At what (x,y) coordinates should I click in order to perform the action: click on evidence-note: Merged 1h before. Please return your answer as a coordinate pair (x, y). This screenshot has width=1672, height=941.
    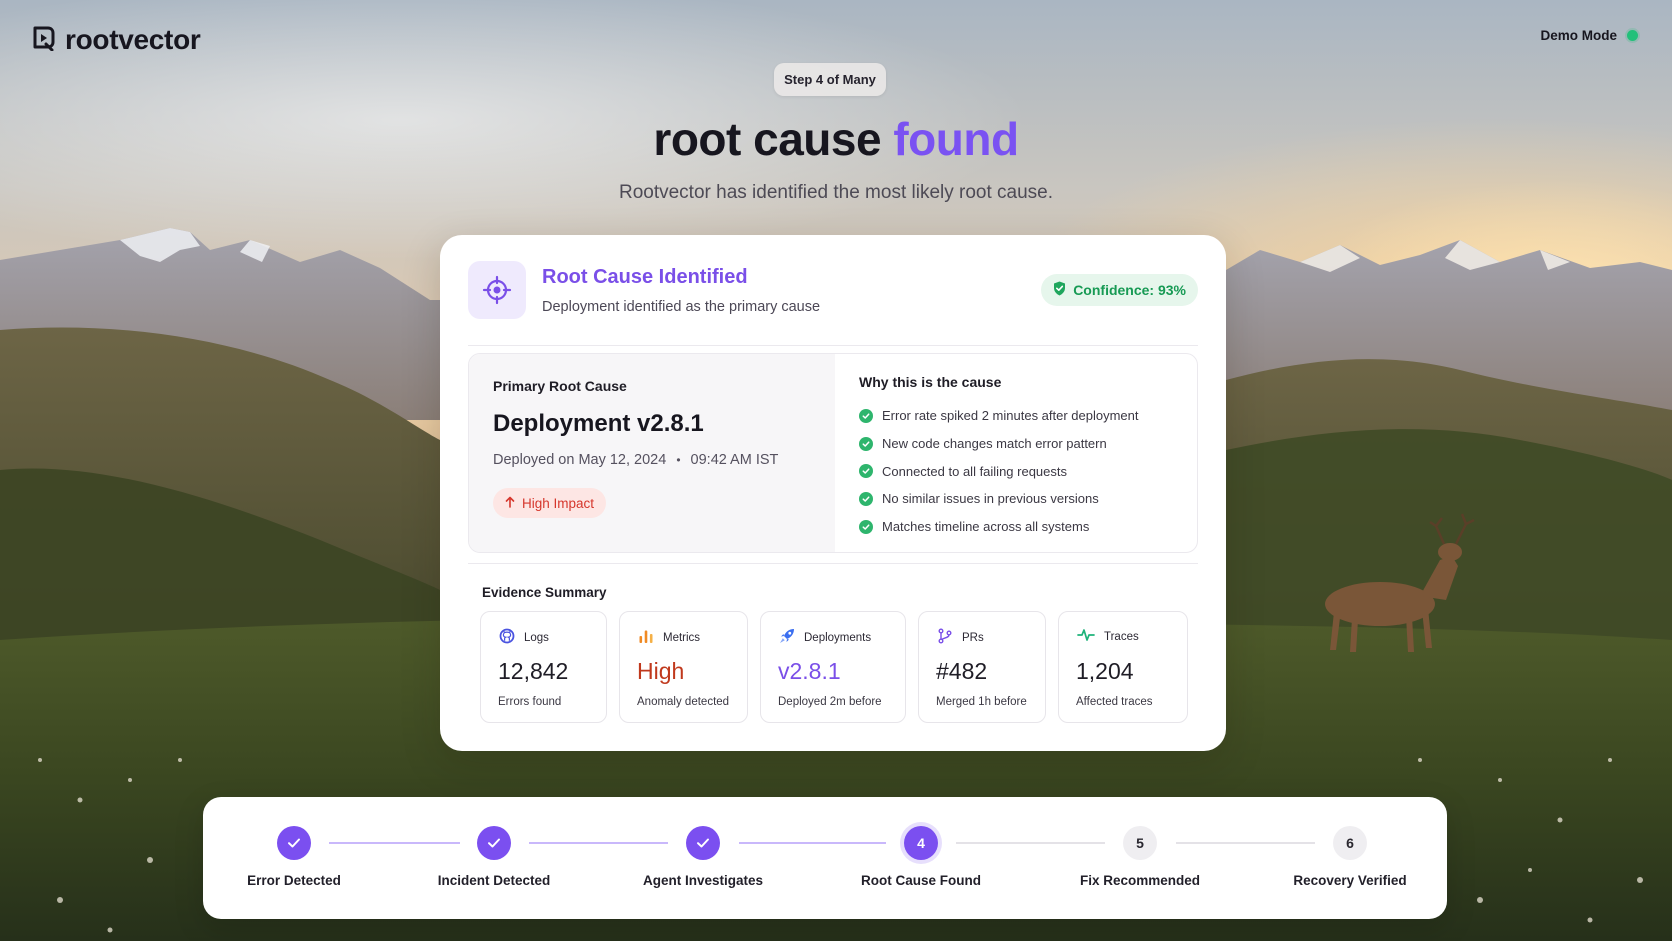
    Looking at the image, I should click on (981, 702).